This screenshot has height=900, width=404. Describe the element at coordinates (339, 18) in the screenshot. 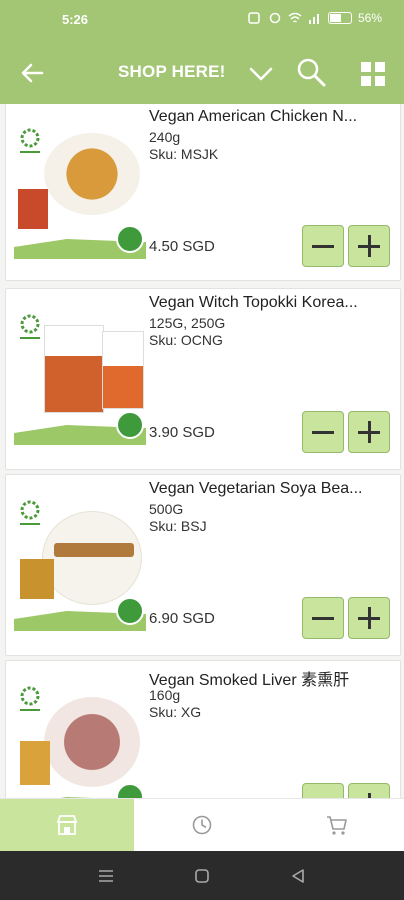

I see `battery-icon` at that location.